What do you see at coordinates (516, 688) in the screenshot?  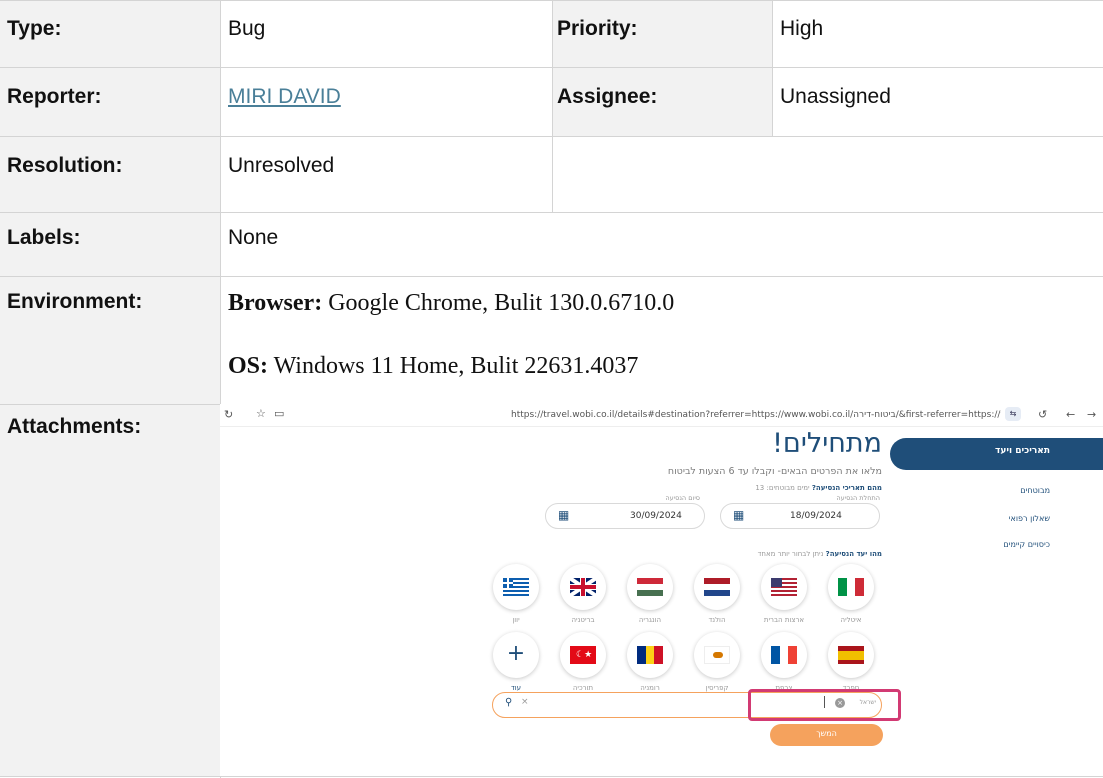 I see `more-label: עוד` at bounding box center [516, 688].